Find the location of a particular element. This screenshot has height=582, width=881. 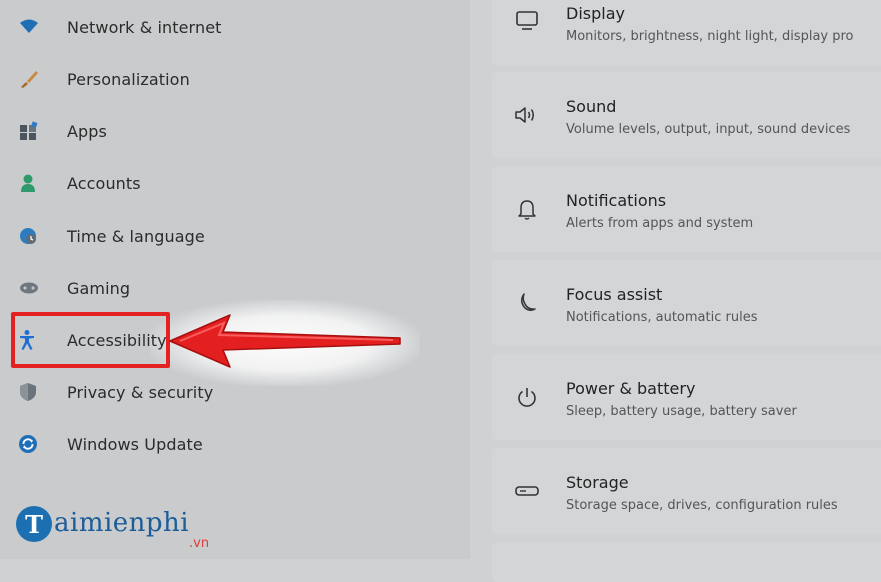

apps-icon is located at coordinates (33, 131).